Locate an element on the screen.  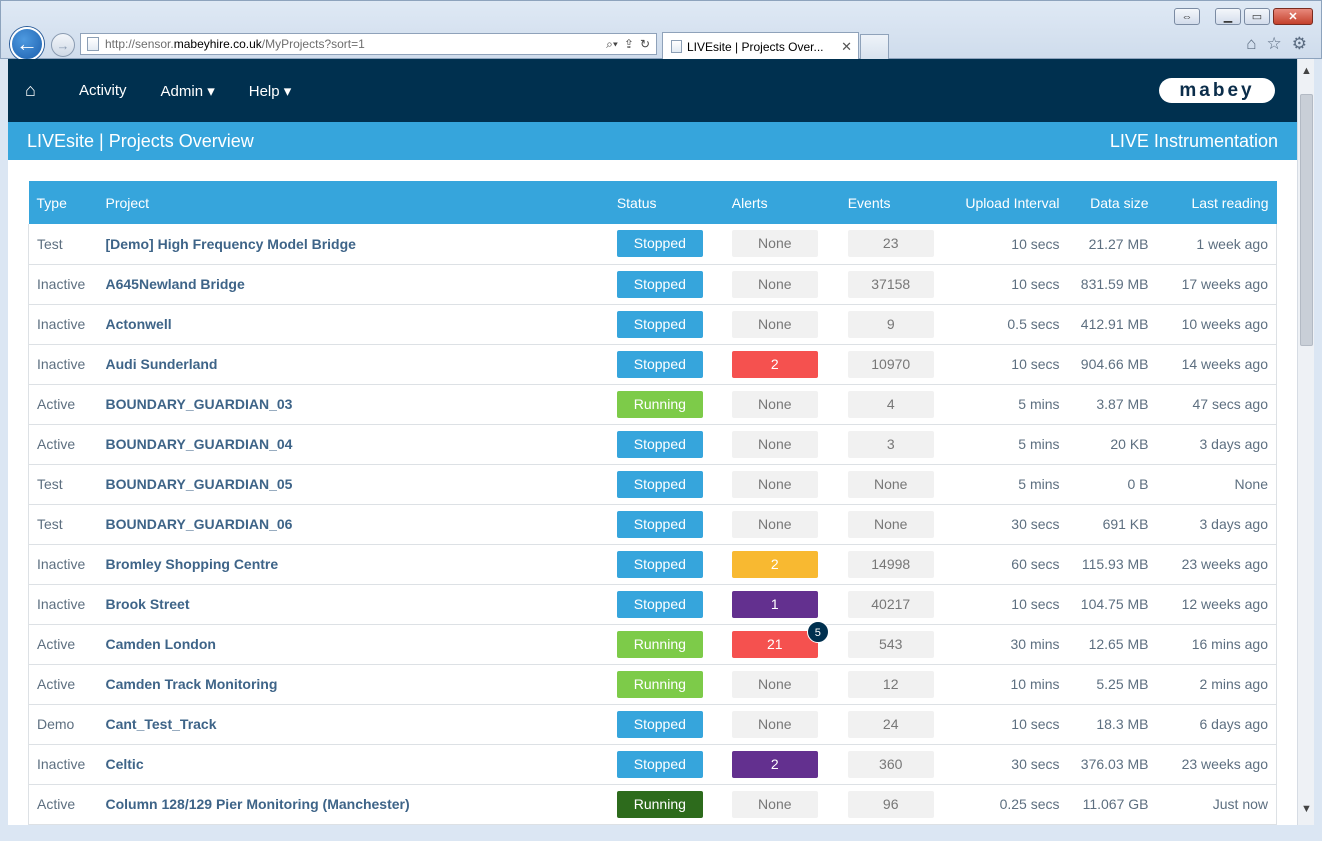
column-header-status: Status is located at coordinates (666, 202).